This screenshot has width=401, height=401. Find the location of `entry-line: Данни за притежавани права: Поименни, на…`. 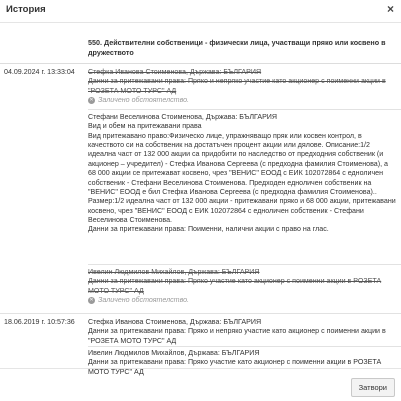

entry-line: Данни за притежавани права: Поименни, на… is located at coordinates (208, 229).